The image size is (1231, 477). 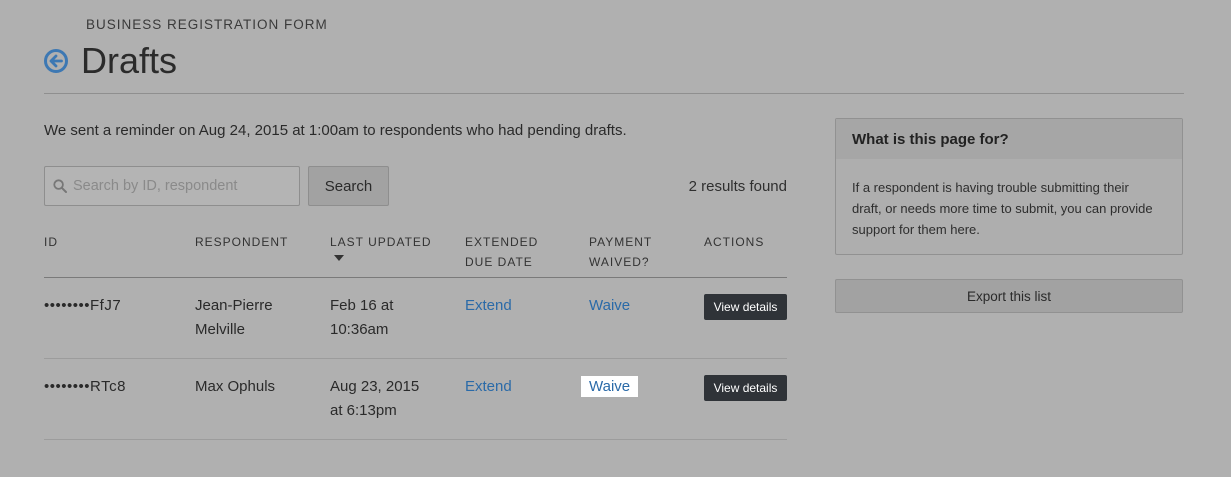 What do you see at coordinates (207, 24) in the screenshot?
I see `form-eyebrow: BUSINESS REGISTRATION FORM` at bounding box center [207, 24].